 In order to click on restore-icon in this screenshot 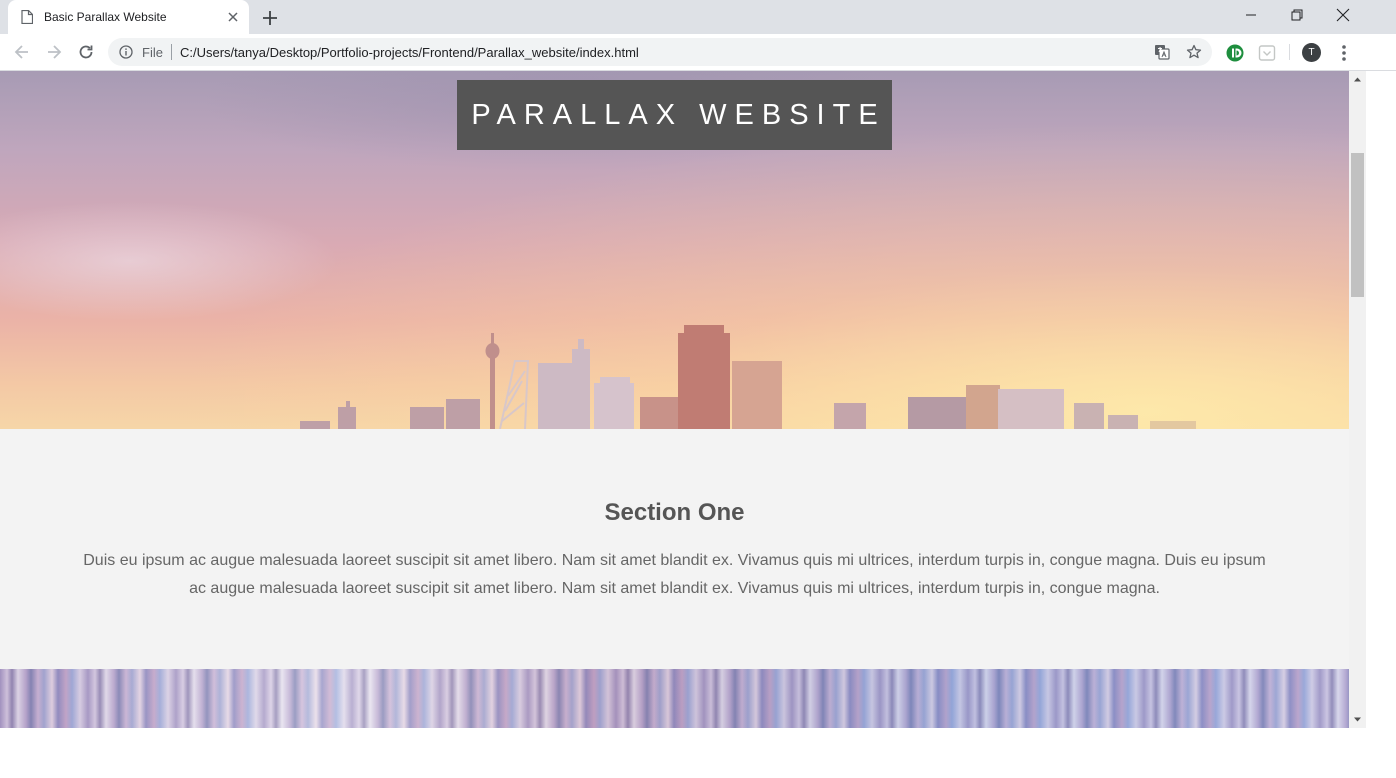, I will do `click(1297, 15)`.